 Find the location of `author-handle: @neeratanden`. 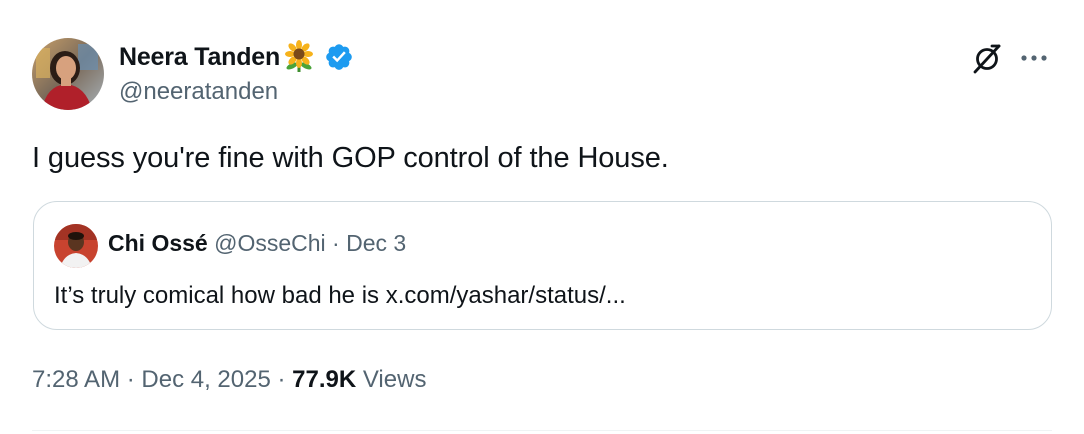

author-handle: @neeratanden is located at coordinates (198, 92).